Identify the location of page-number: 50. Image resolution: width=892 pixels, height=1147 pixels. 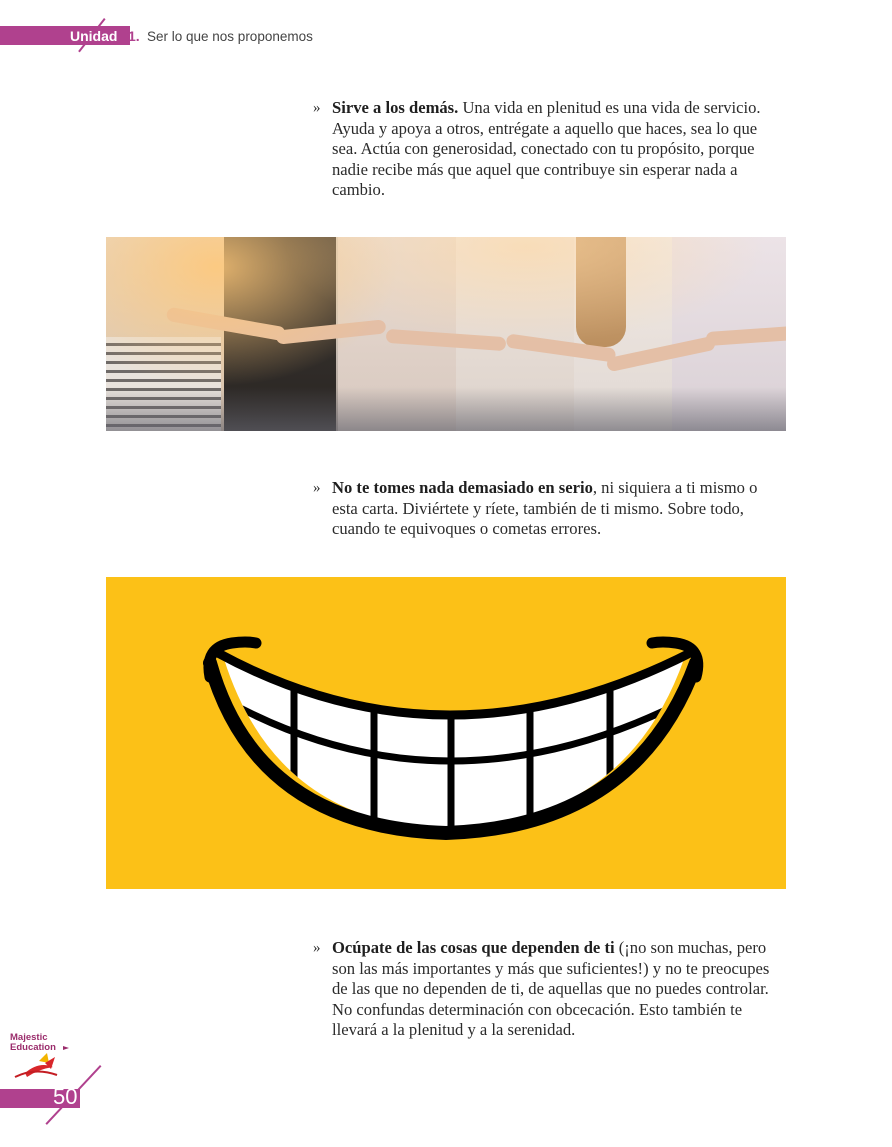
(65, 1096).